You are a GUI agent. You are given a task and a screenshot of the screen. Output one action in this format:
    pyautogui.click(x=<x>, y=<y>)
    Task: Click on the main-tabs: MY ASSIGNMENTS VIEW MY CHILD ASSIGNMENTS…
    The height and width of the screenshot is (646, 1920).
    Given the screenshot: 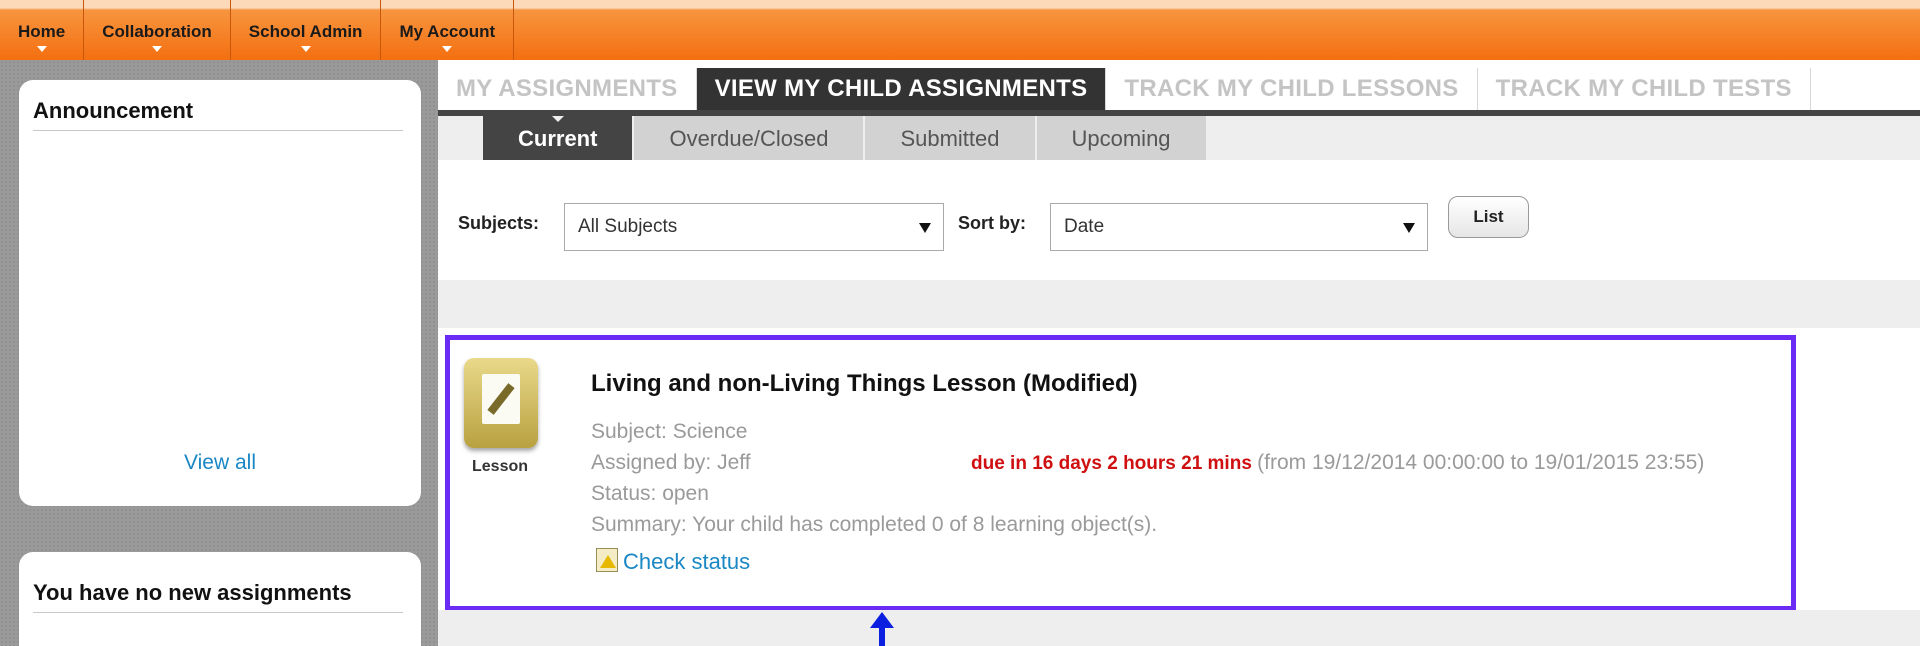 What is the action you would take?
    pyautogui.click(x=1179, y=92)
    